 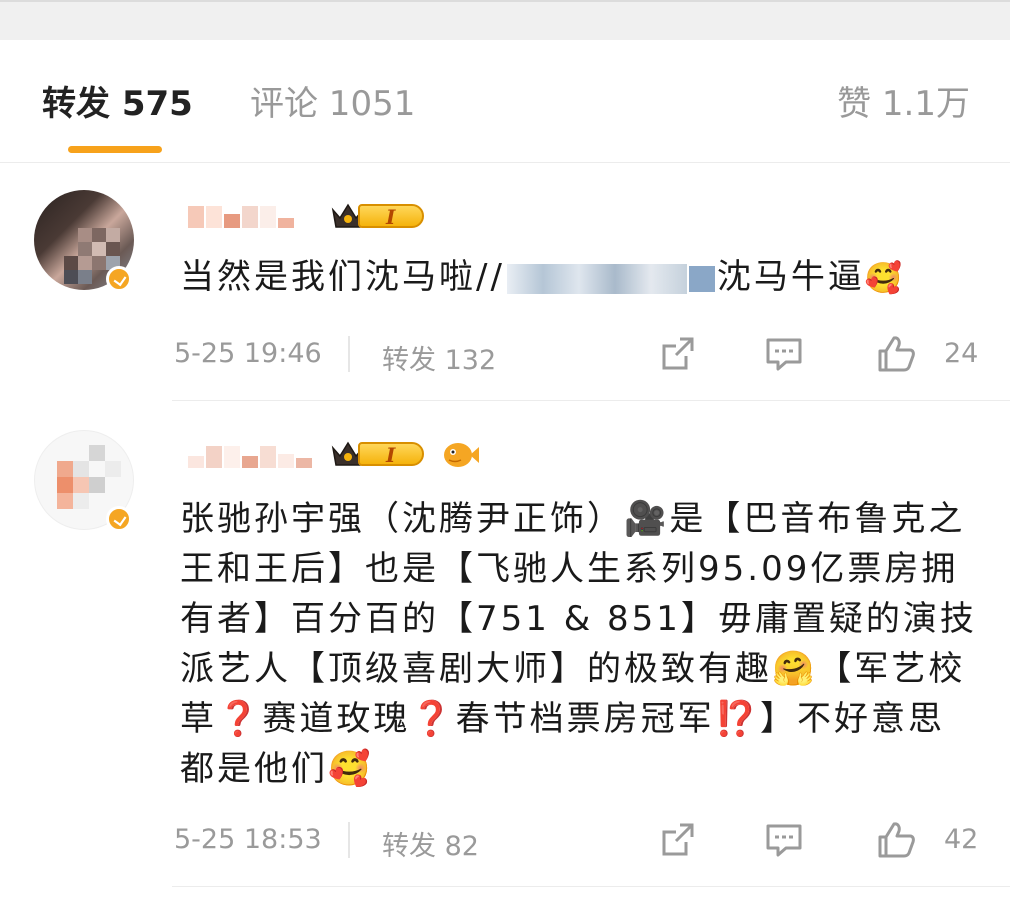 I want to click on mention-redacted-tail, so click(x=701, y=278).